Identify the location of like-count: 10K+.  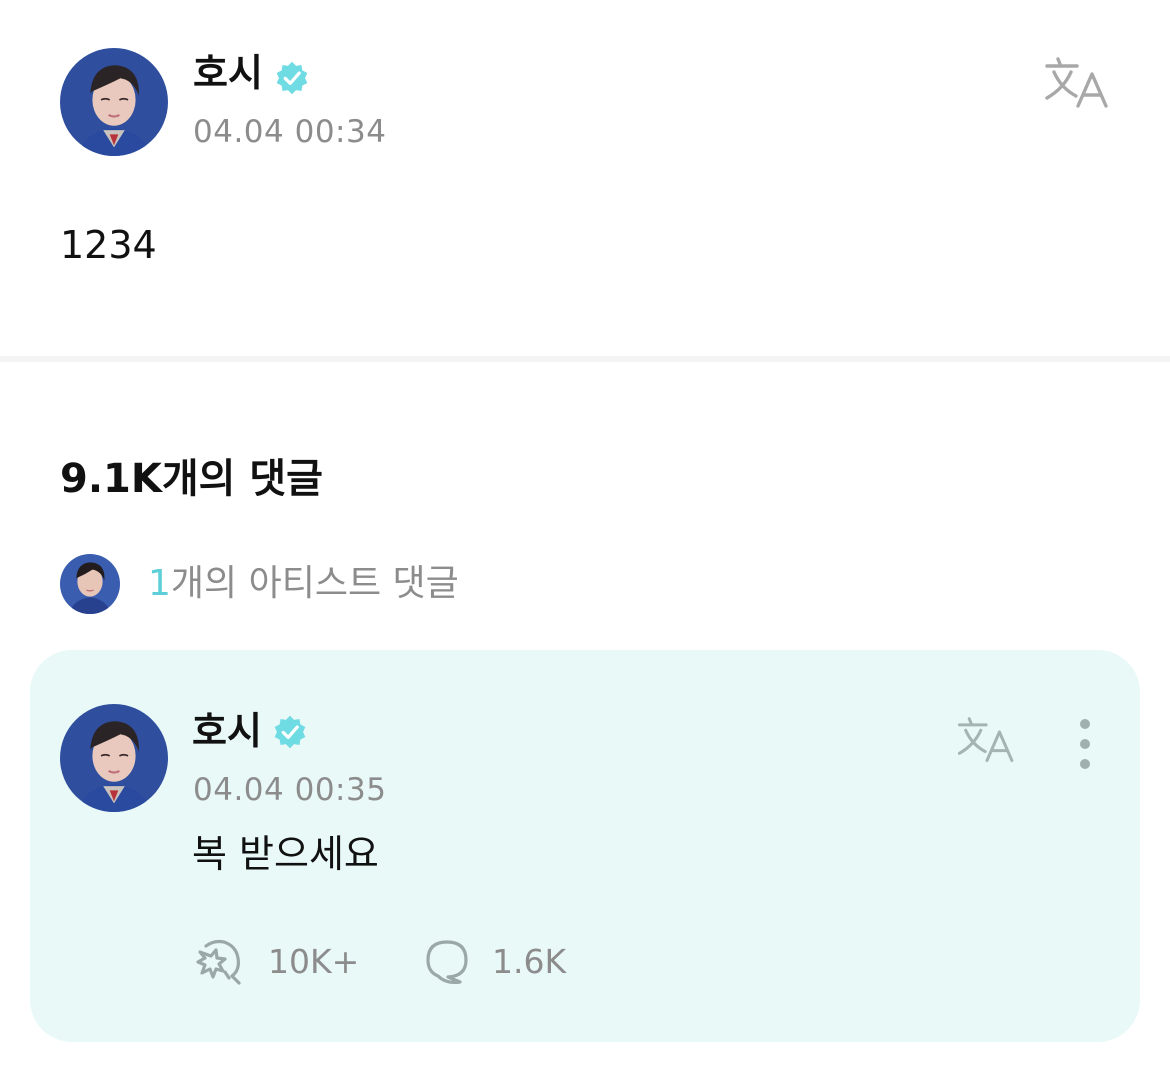
(314, 961).